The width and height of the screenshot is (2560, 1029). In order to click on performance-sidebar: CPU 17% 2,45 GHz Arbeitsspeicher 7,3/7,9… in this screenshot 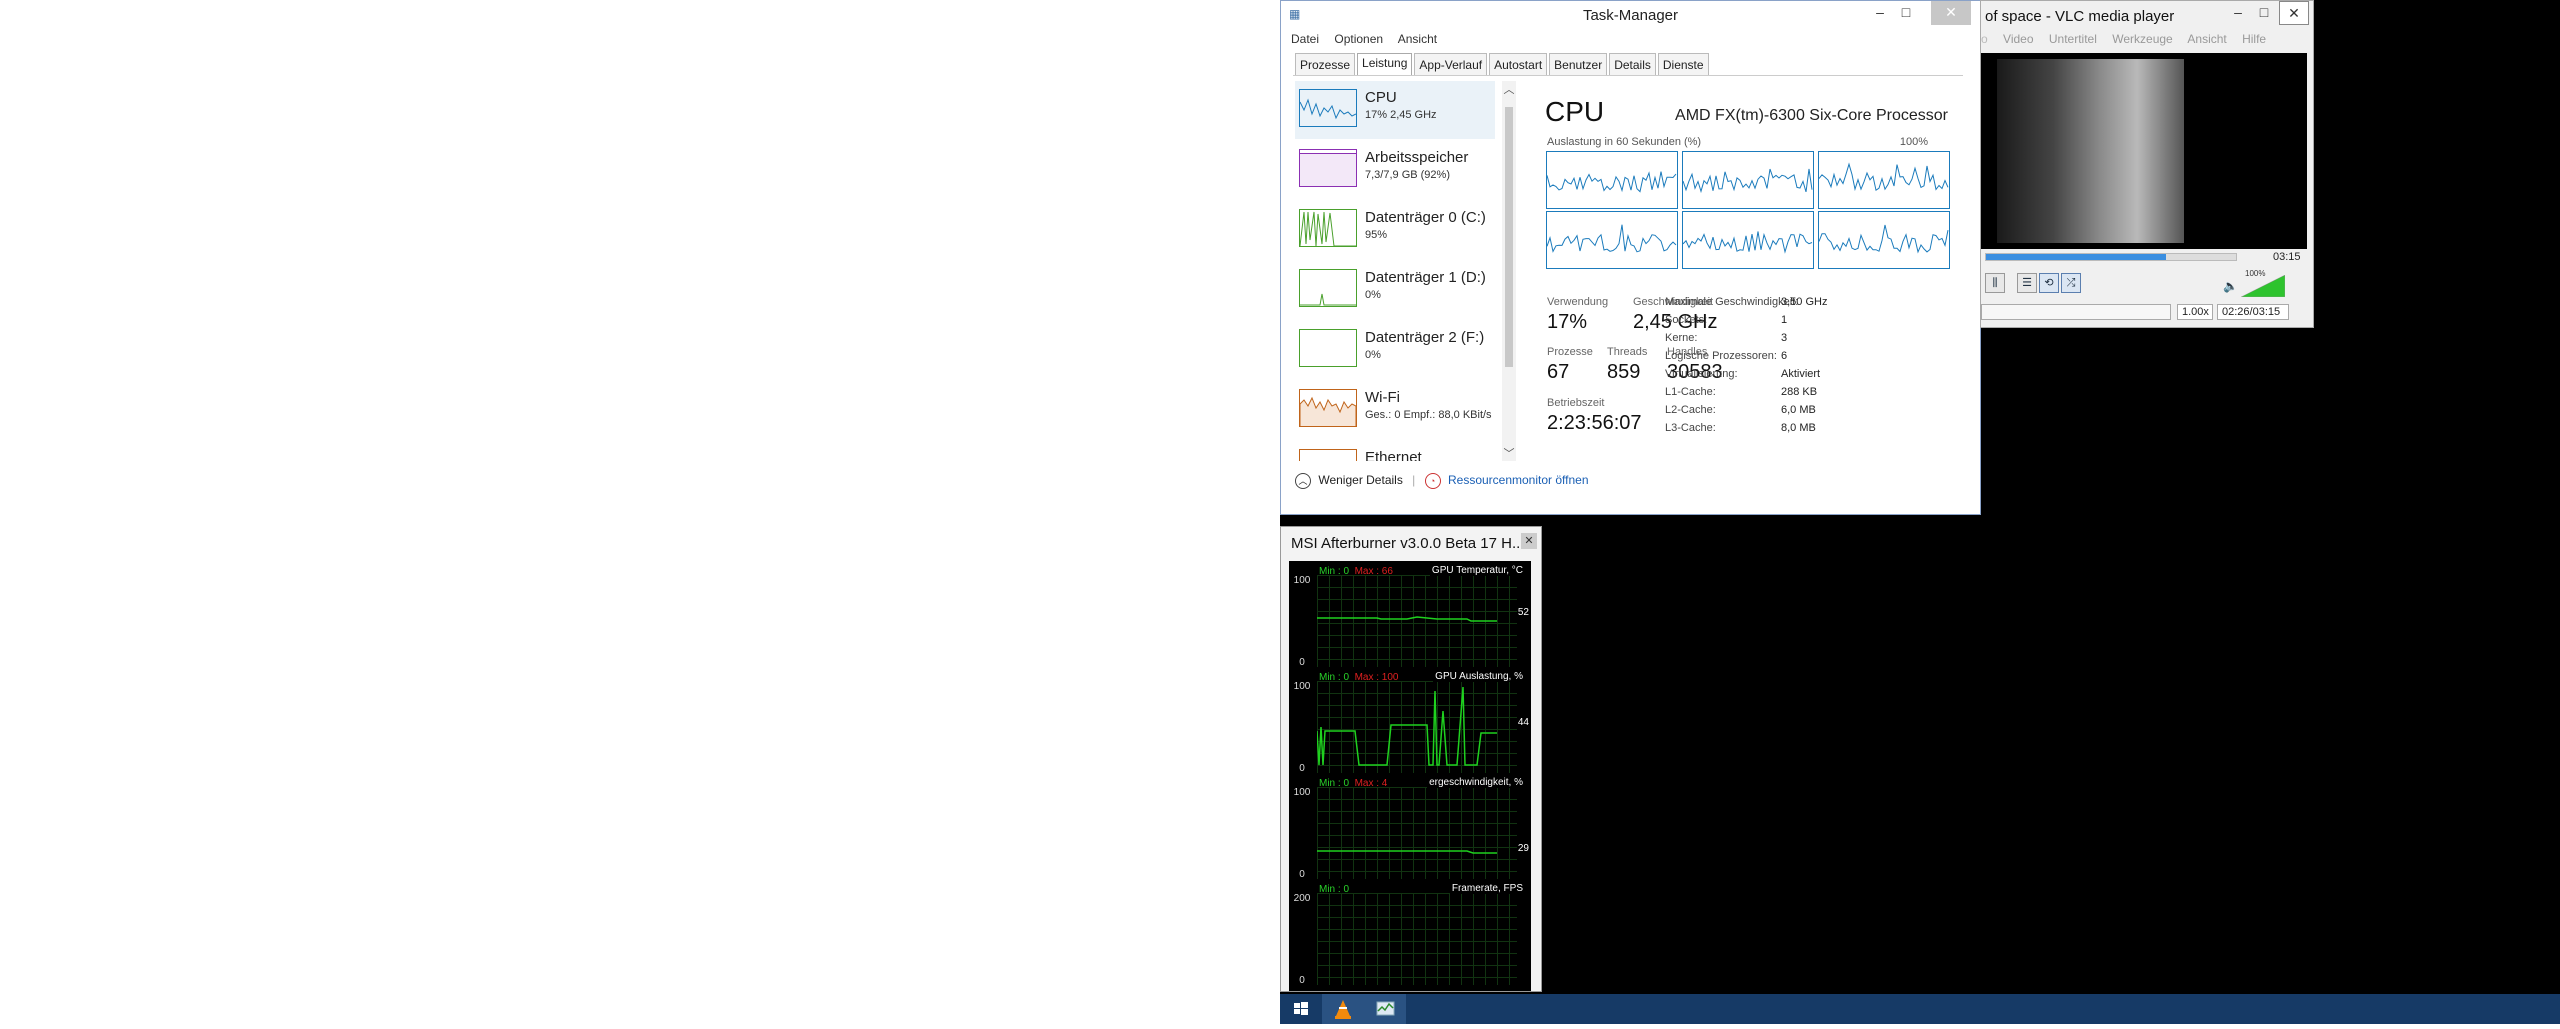, I will do `click(1391, 271)`.